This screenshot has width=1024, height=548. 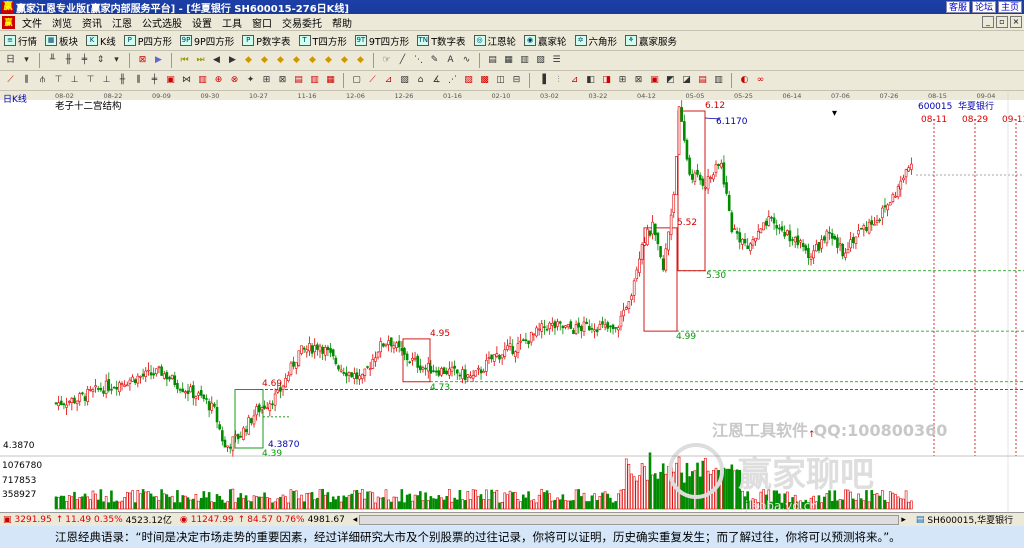 I want to click on tool-icon: ▨, so click(x=468, y=80).